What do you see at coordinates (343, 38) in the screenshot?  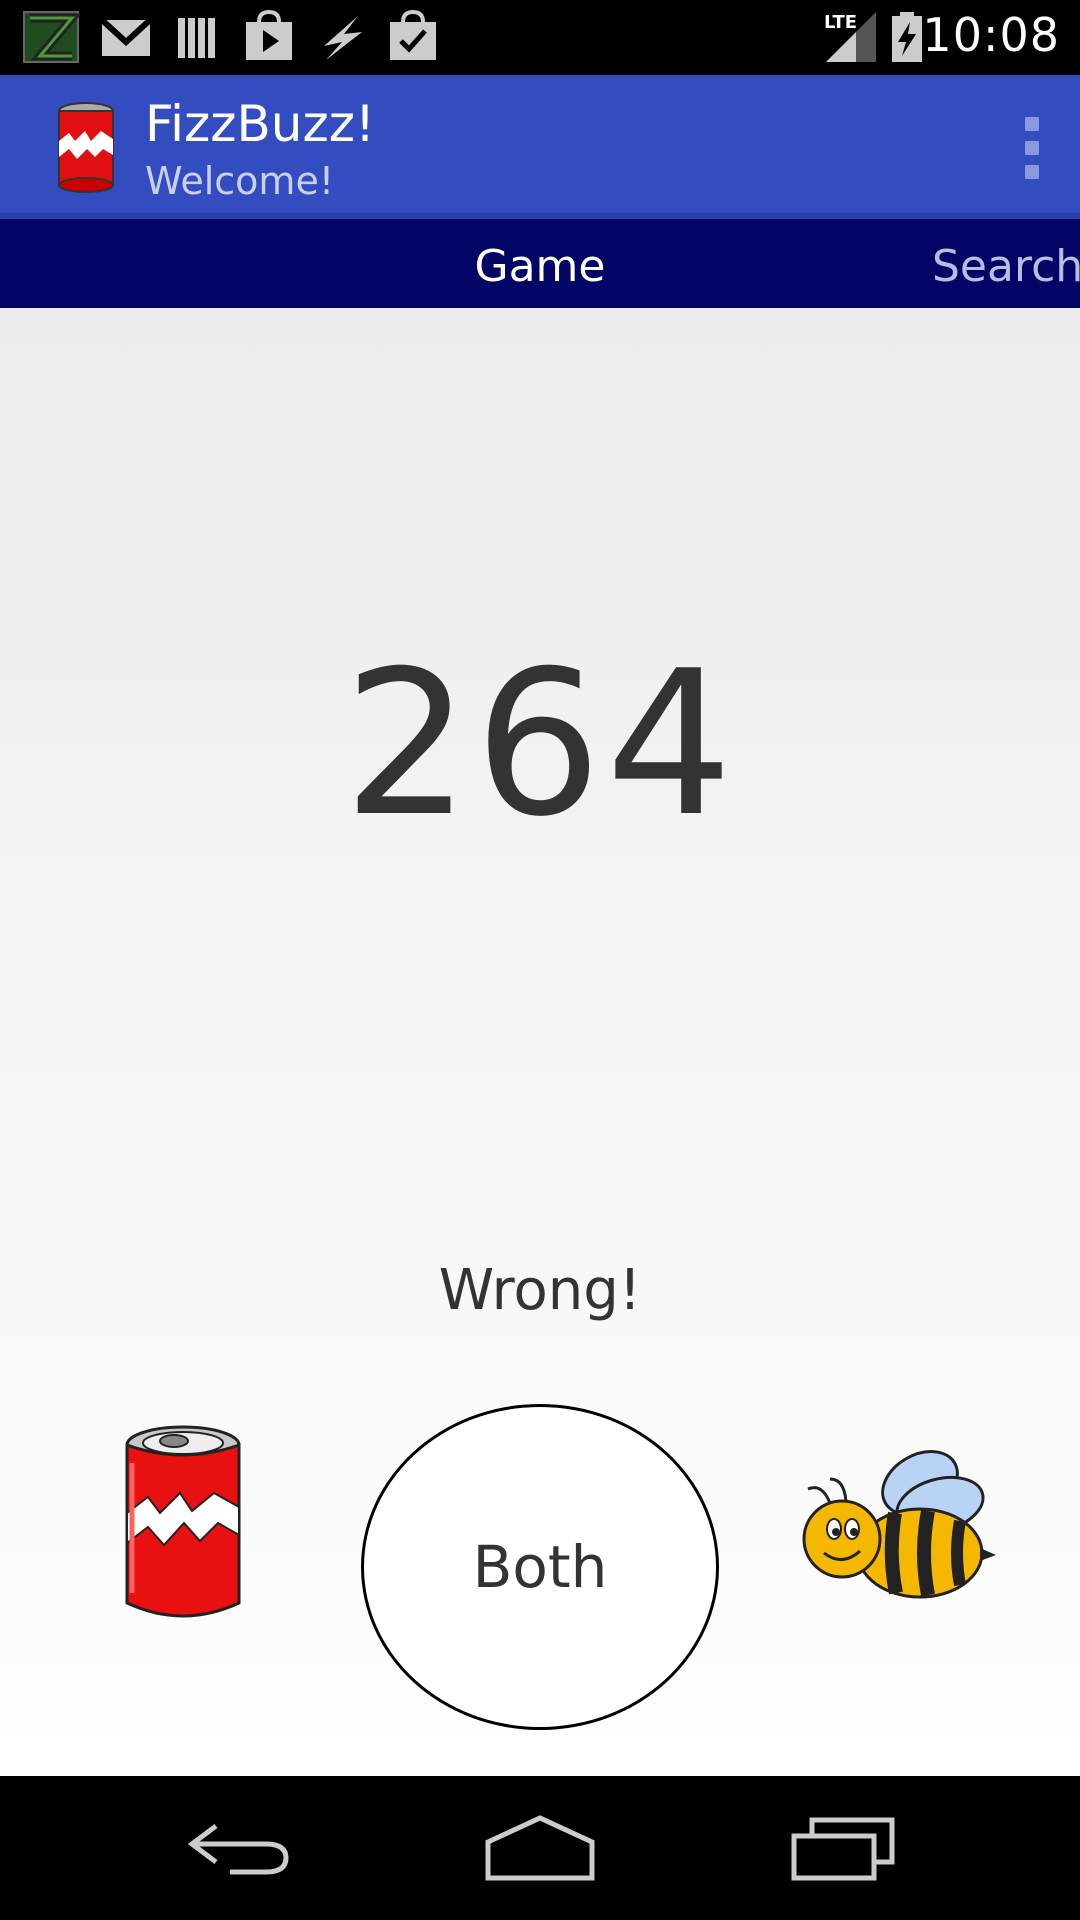 I see `flash-icon` at bounding box center [343, 38].